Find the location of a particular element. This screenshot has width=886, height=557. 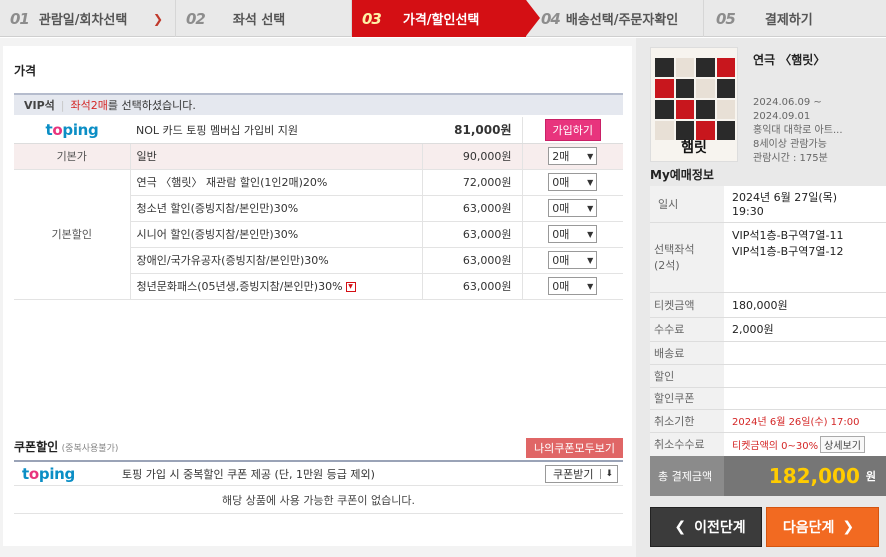

step-2: 02 좌석 선택 is located at coordinates (264, 18).